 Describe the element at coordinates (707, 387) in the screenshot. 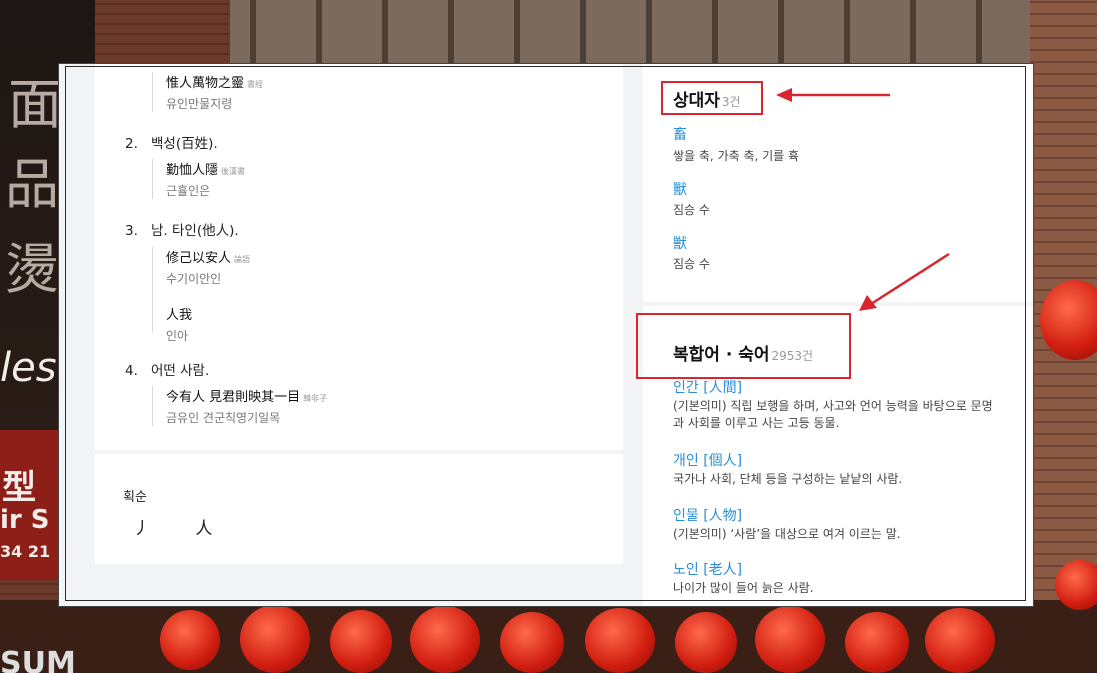

I see `compound-link: 인간 [人間]` at that location.